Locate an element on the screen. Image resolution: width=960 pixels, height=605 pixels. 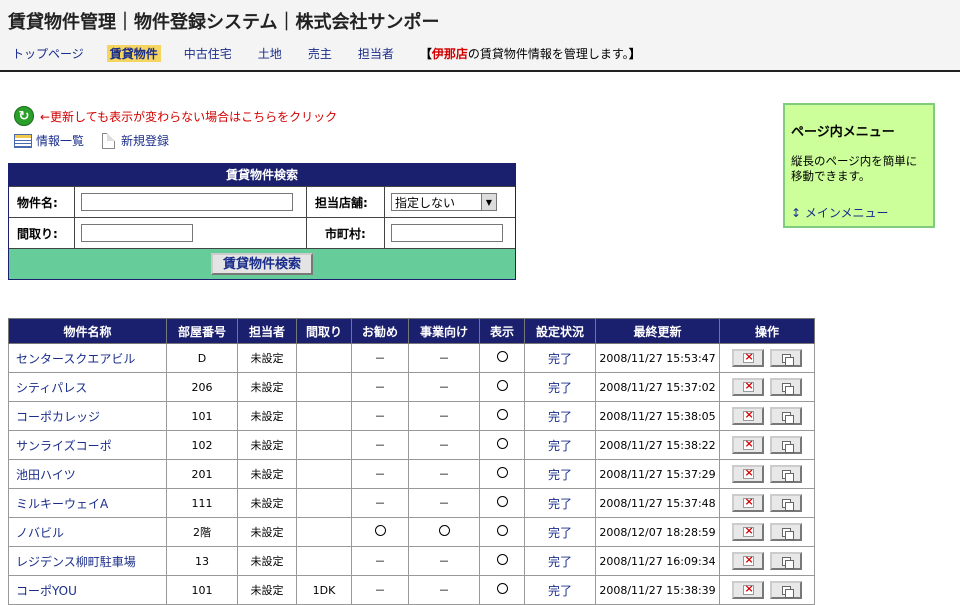
nav-rental: 賃貸物件 is located at coordinates (133, 53).